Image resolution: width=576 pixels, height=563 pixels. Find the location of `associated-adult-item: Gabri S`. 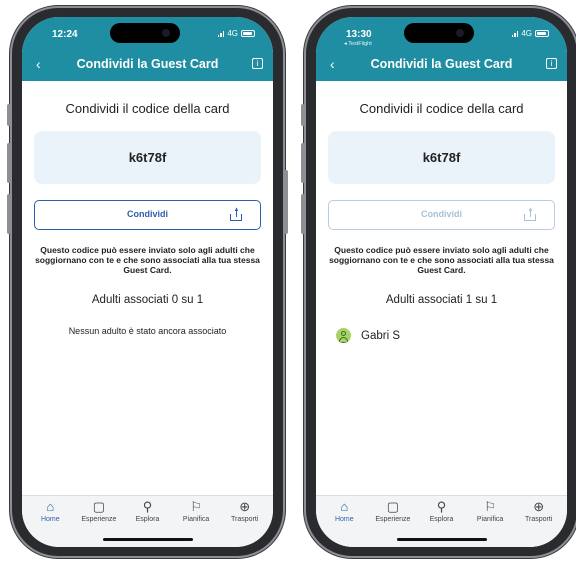

associated-adult-item: Gabri S is located at coordinates (368, 335).